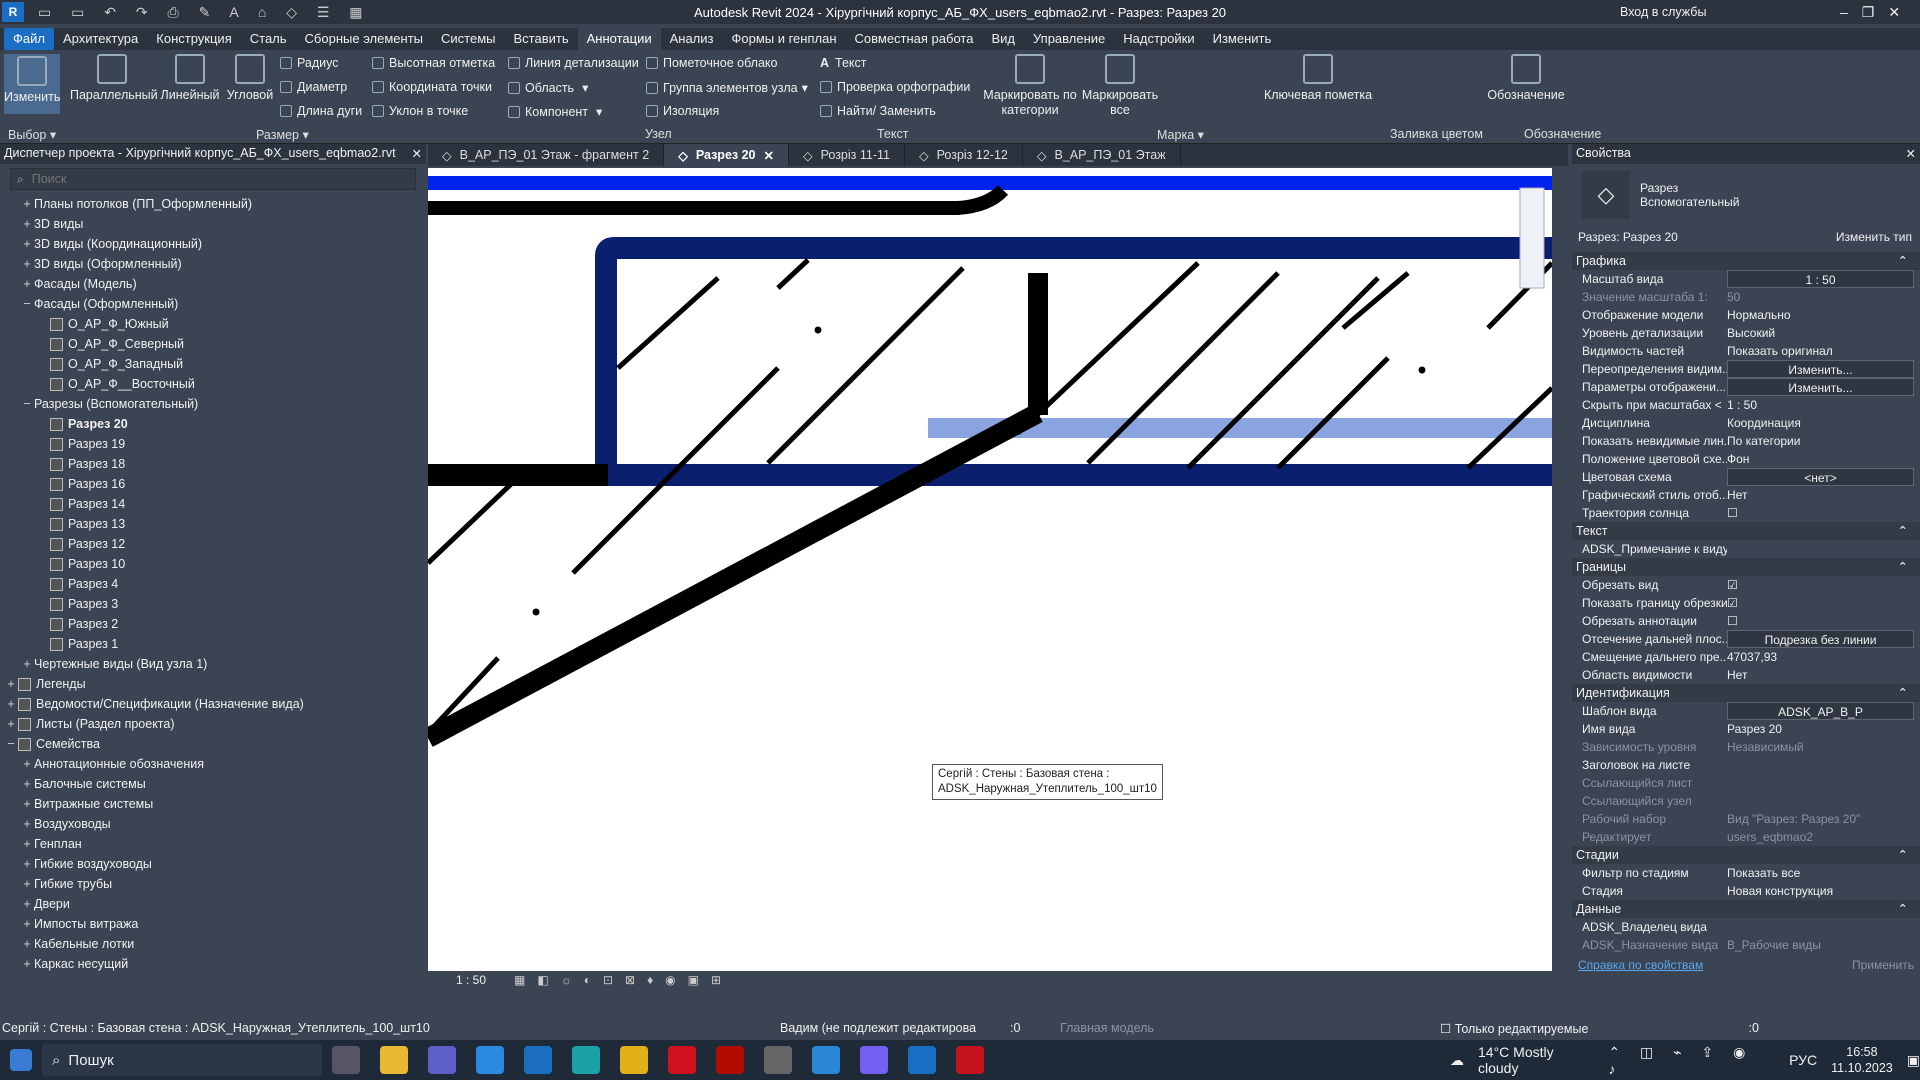 This screenshot has width=1920, height=1080. What do you see at coordinates (1823, 495) in the screenshot?
I see `property-value: Нет` at bounding box center [1823, 495].